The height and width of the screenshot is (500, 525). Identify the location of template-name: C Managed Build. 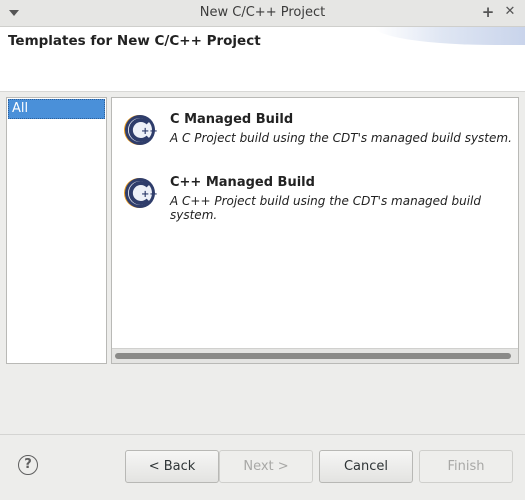
(232, 119).